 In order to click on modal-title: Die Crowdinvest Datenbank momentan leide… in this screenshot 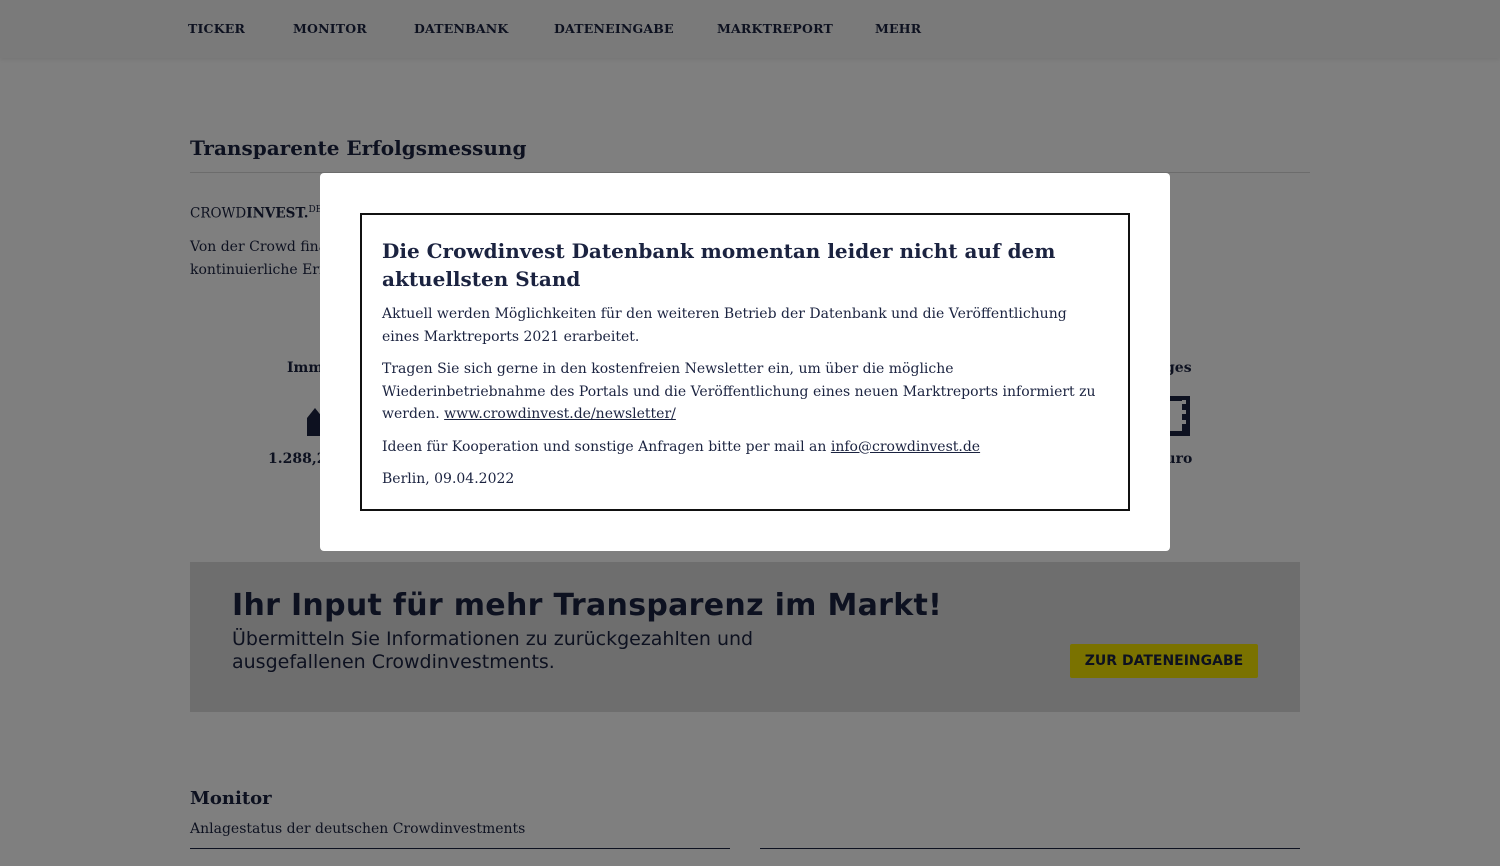, I will do `click(719, 265)`.